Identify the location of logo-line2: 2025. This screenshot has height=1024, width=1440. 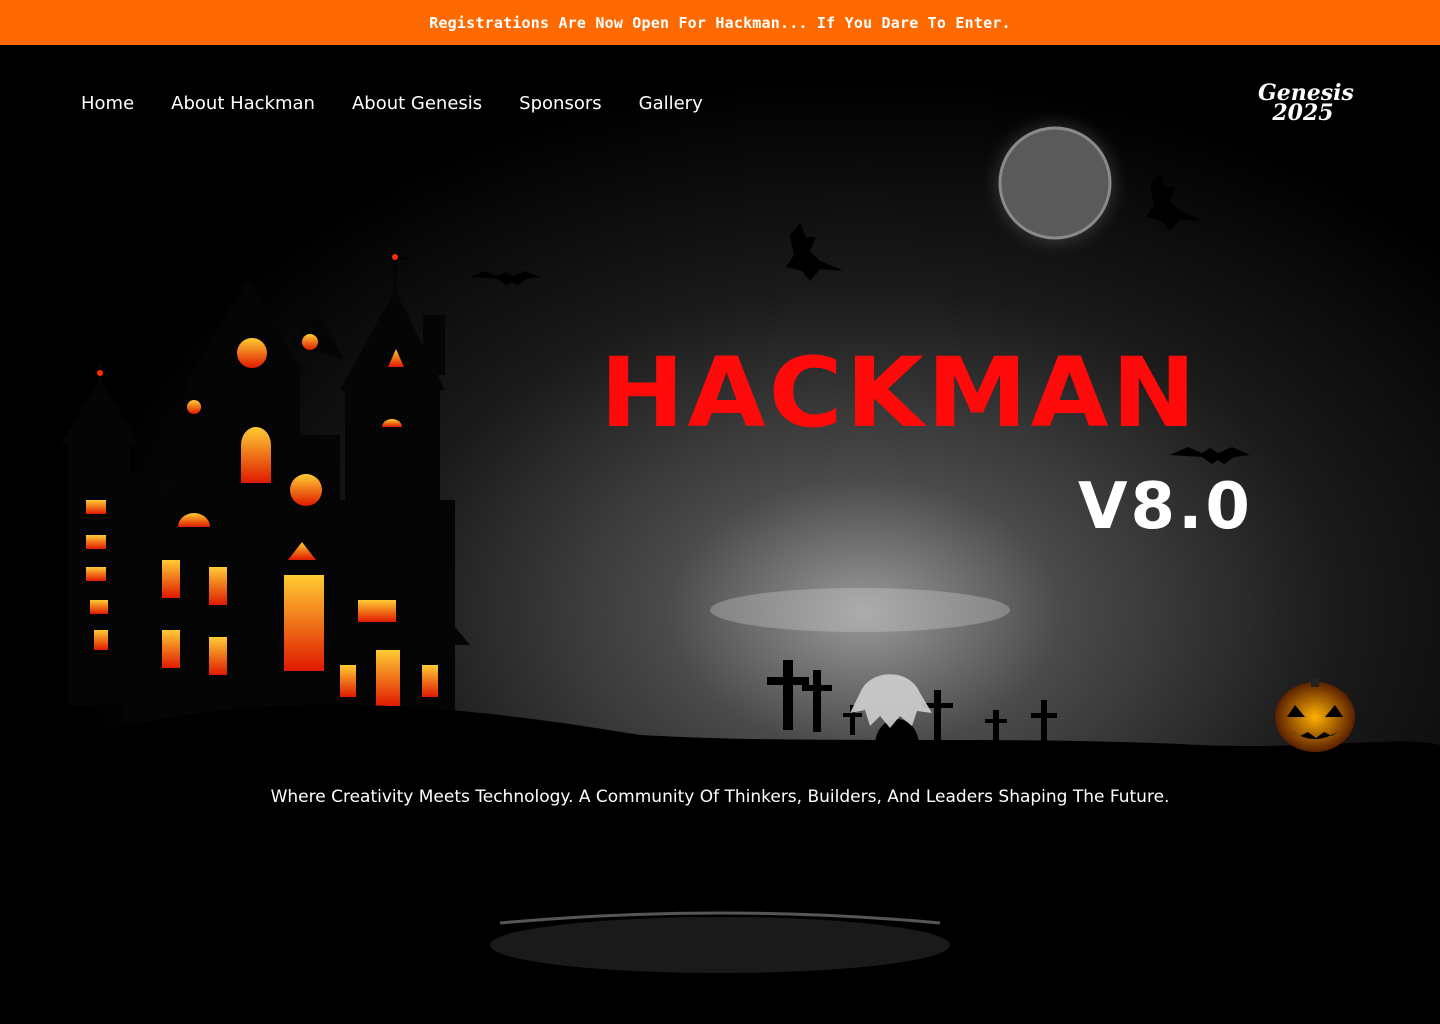
(1303, 113).